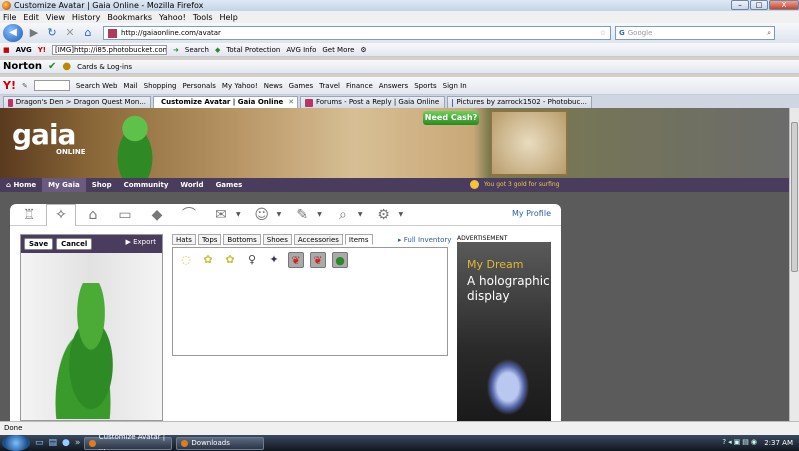 The width and height of the screenshot is (799, 451). I want to click on reload-icon: ↻, so click(52, 33).